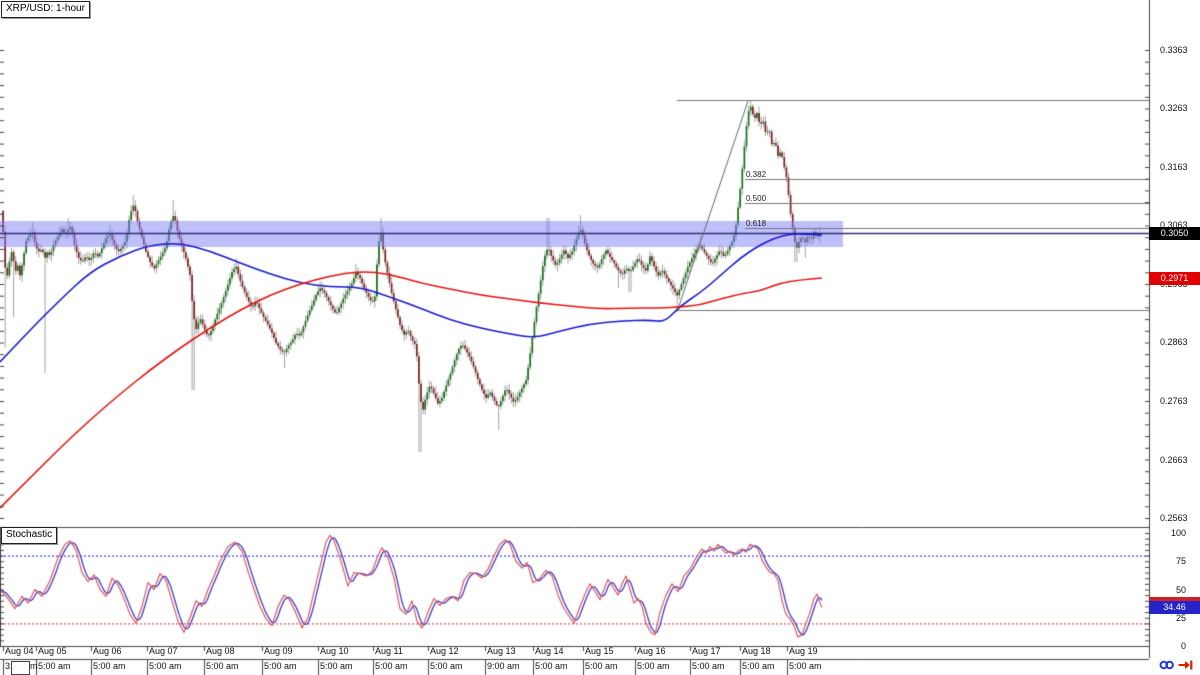 Image resolution: width=1200 pixels, height=675 pixels. What do you see at coordinates (756, 651) in the screenshot?
I see `date-label: Aug 18` at bounding box center [756, 651].